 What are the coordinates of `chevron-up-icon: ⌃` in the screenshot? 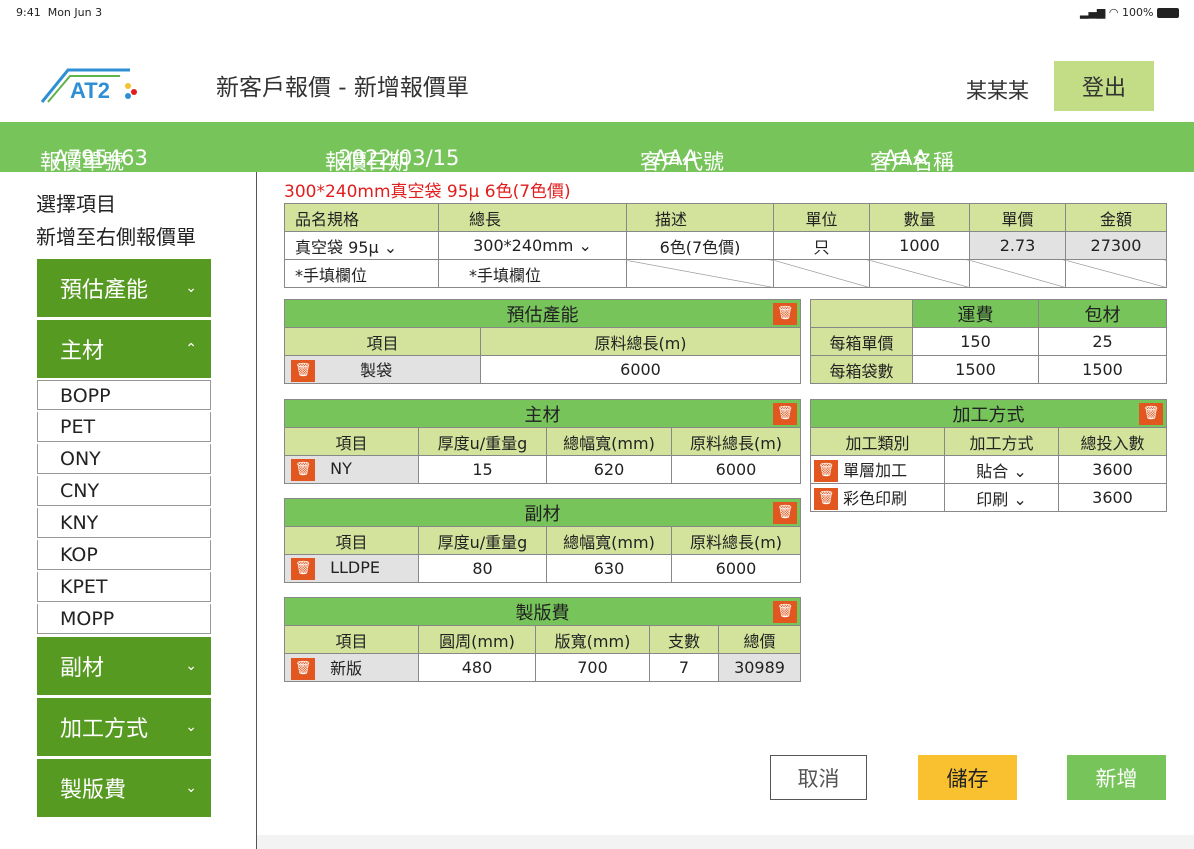 It's located at (191, 349).